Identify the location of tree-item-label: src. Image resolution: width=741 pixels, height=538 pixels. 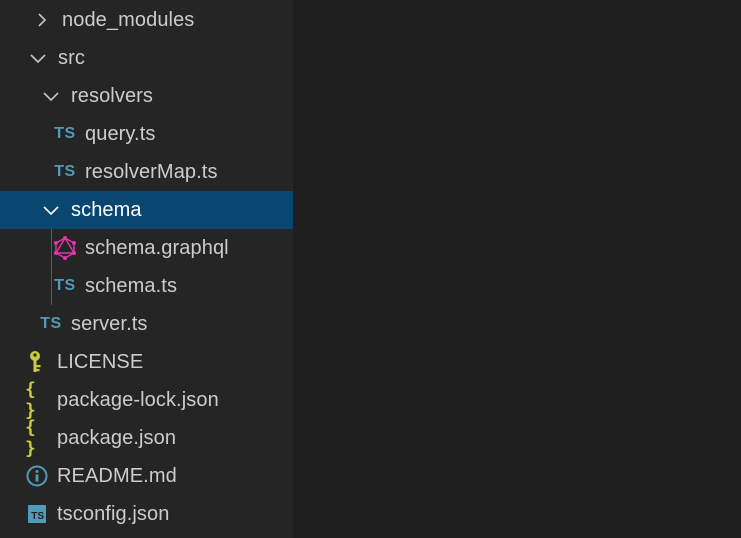
(71, 57).